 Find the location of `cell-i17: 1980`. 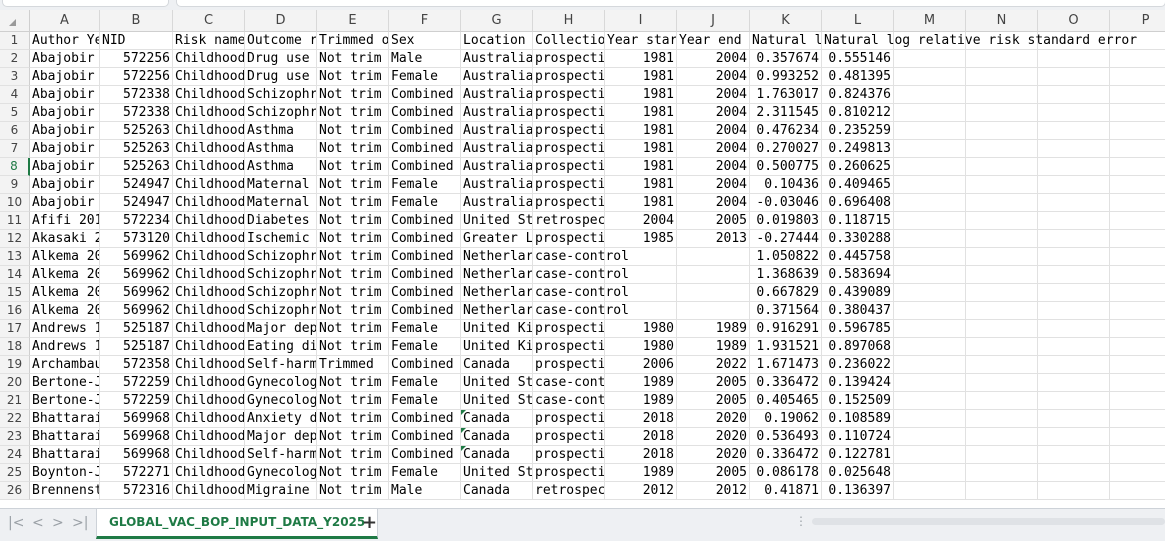

cell-i17: 1980 is located at coordinates (641, 329).